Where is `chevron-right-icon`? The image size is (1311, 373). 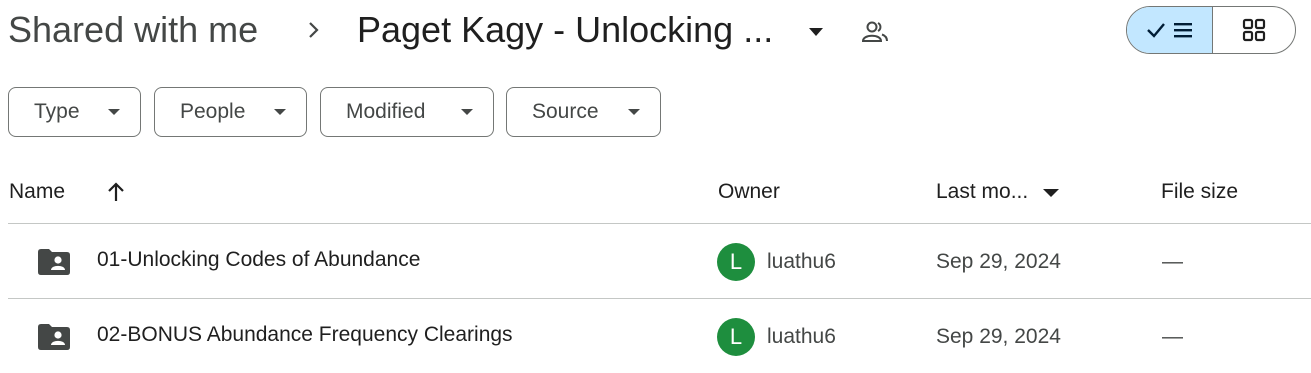
chevron-right-icon is located at coordinates (314, 30).